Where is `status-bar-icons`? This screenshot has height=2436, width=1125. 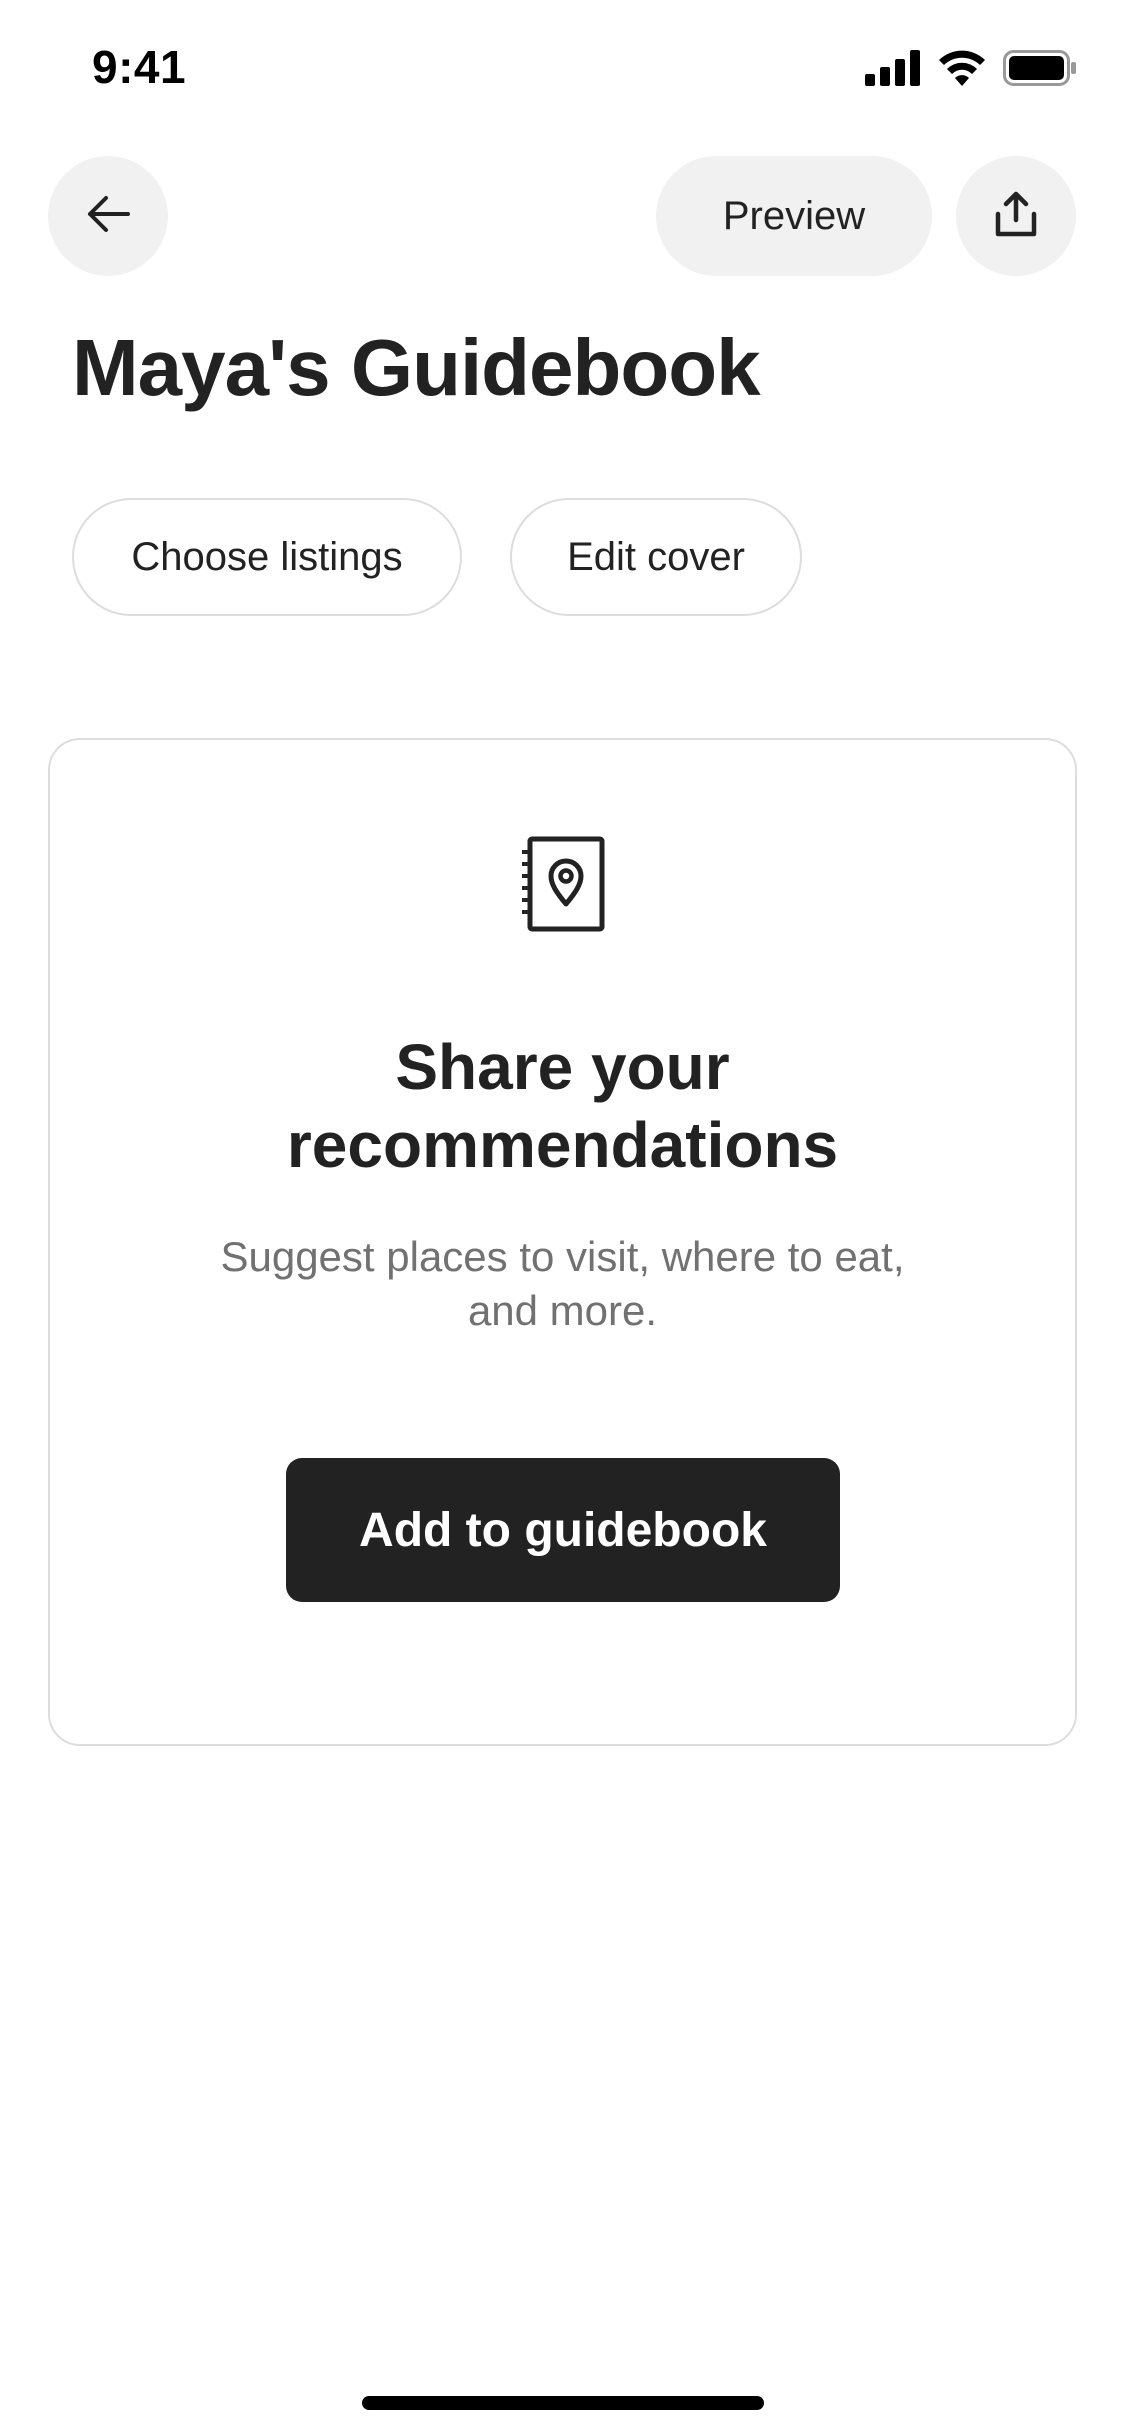 status-bar-icons is located at coordinates (971, 70).